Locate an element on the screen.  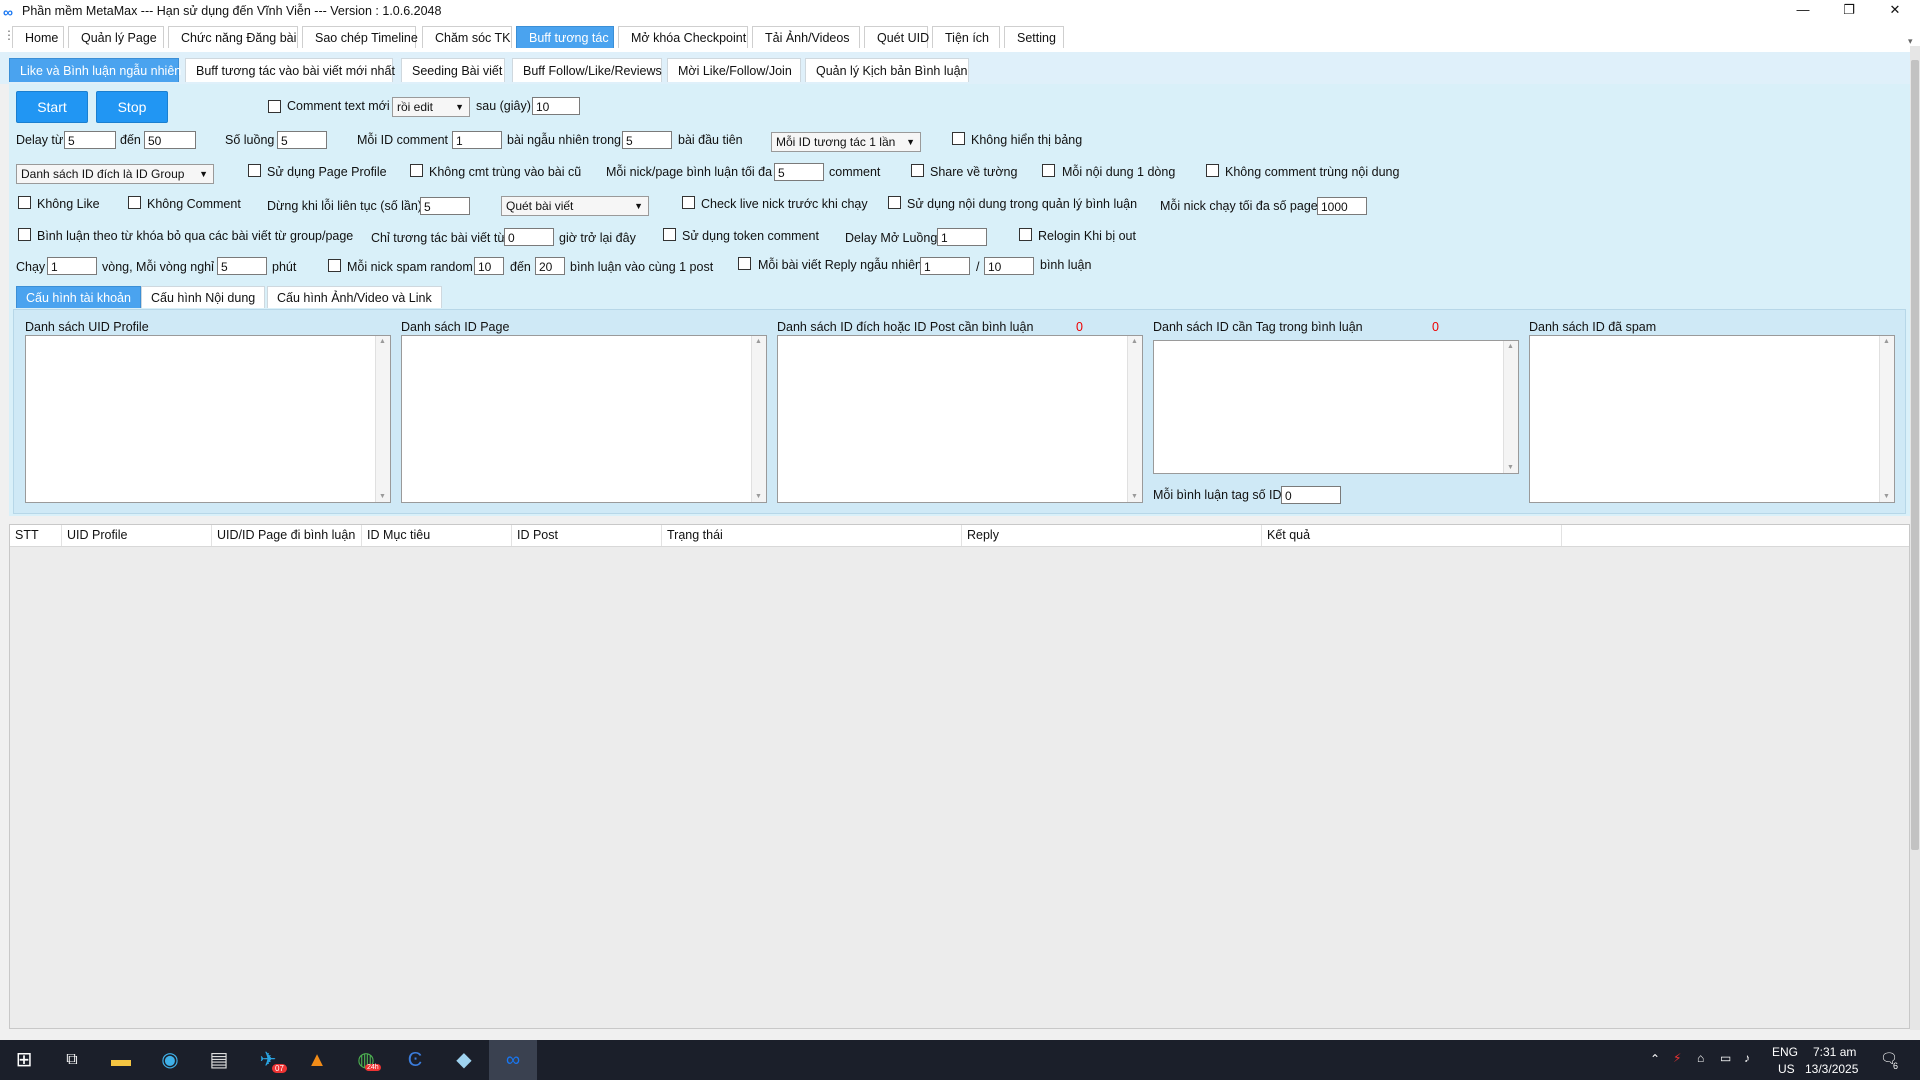
spam-to-input: 20 is located at coordinates (550, 266).